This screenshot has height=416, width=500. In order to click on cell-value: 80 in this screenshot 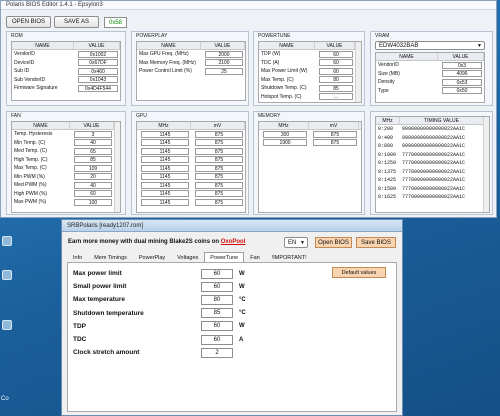, I will do `click(336, 80)`.